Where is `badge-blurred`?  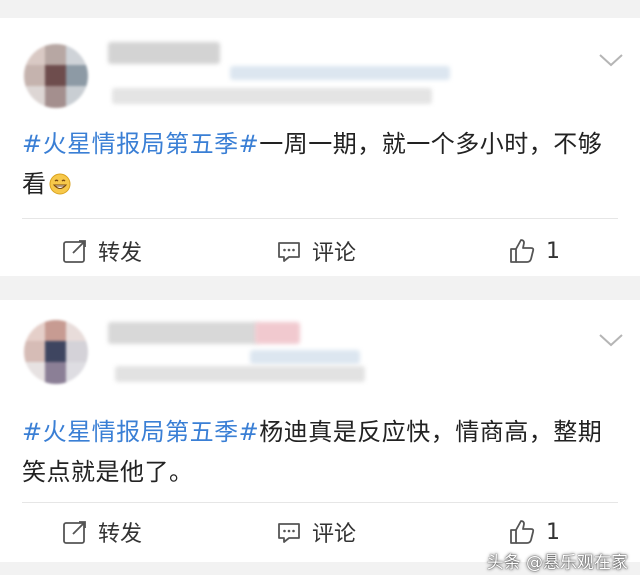
badge-blurred is located at coordinates (277, 333).